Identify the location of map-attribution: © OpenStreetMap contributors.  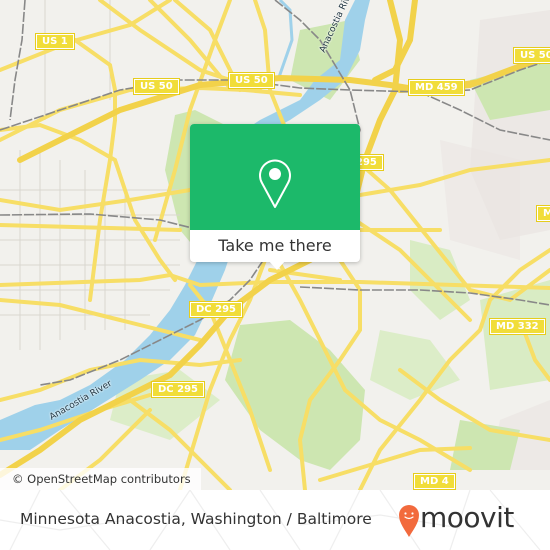
(100, 479).